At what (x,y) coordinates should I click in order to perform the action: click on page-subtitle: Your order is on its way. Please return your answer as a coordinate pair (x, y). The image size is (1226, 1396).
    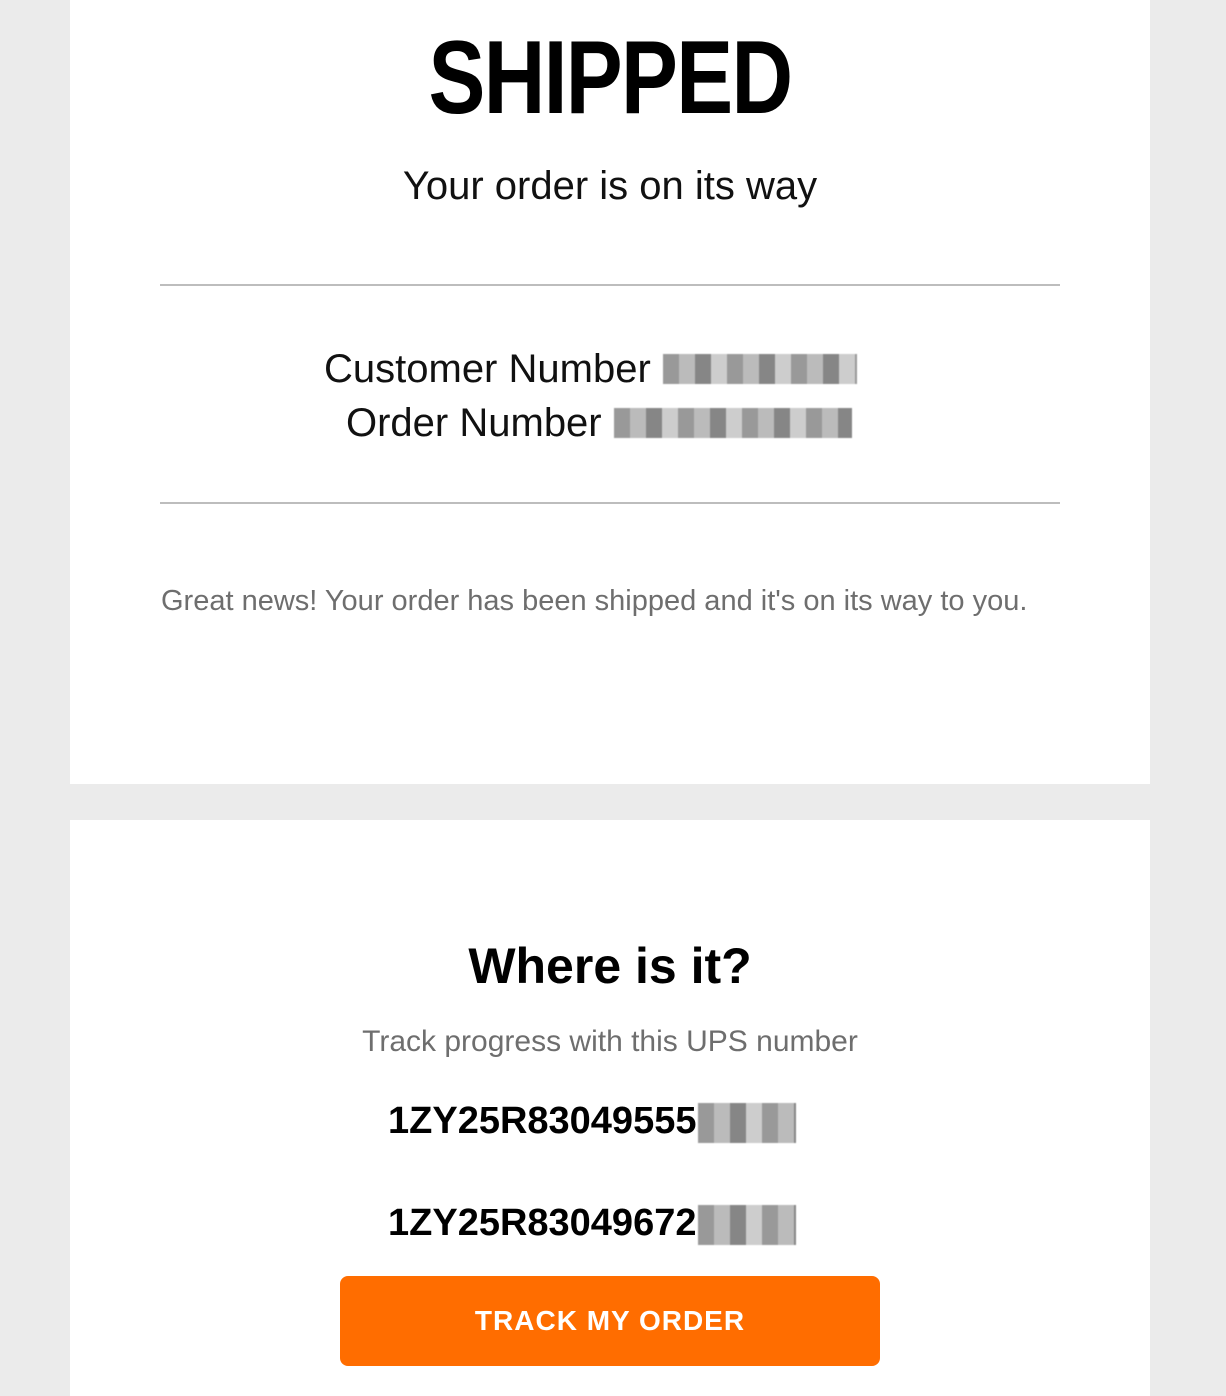
    Looking at the image, I should click on (610, 186).